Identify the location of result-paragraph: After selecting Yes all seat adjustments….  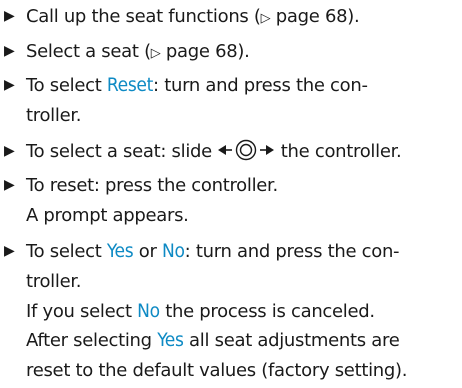
(213, 340).